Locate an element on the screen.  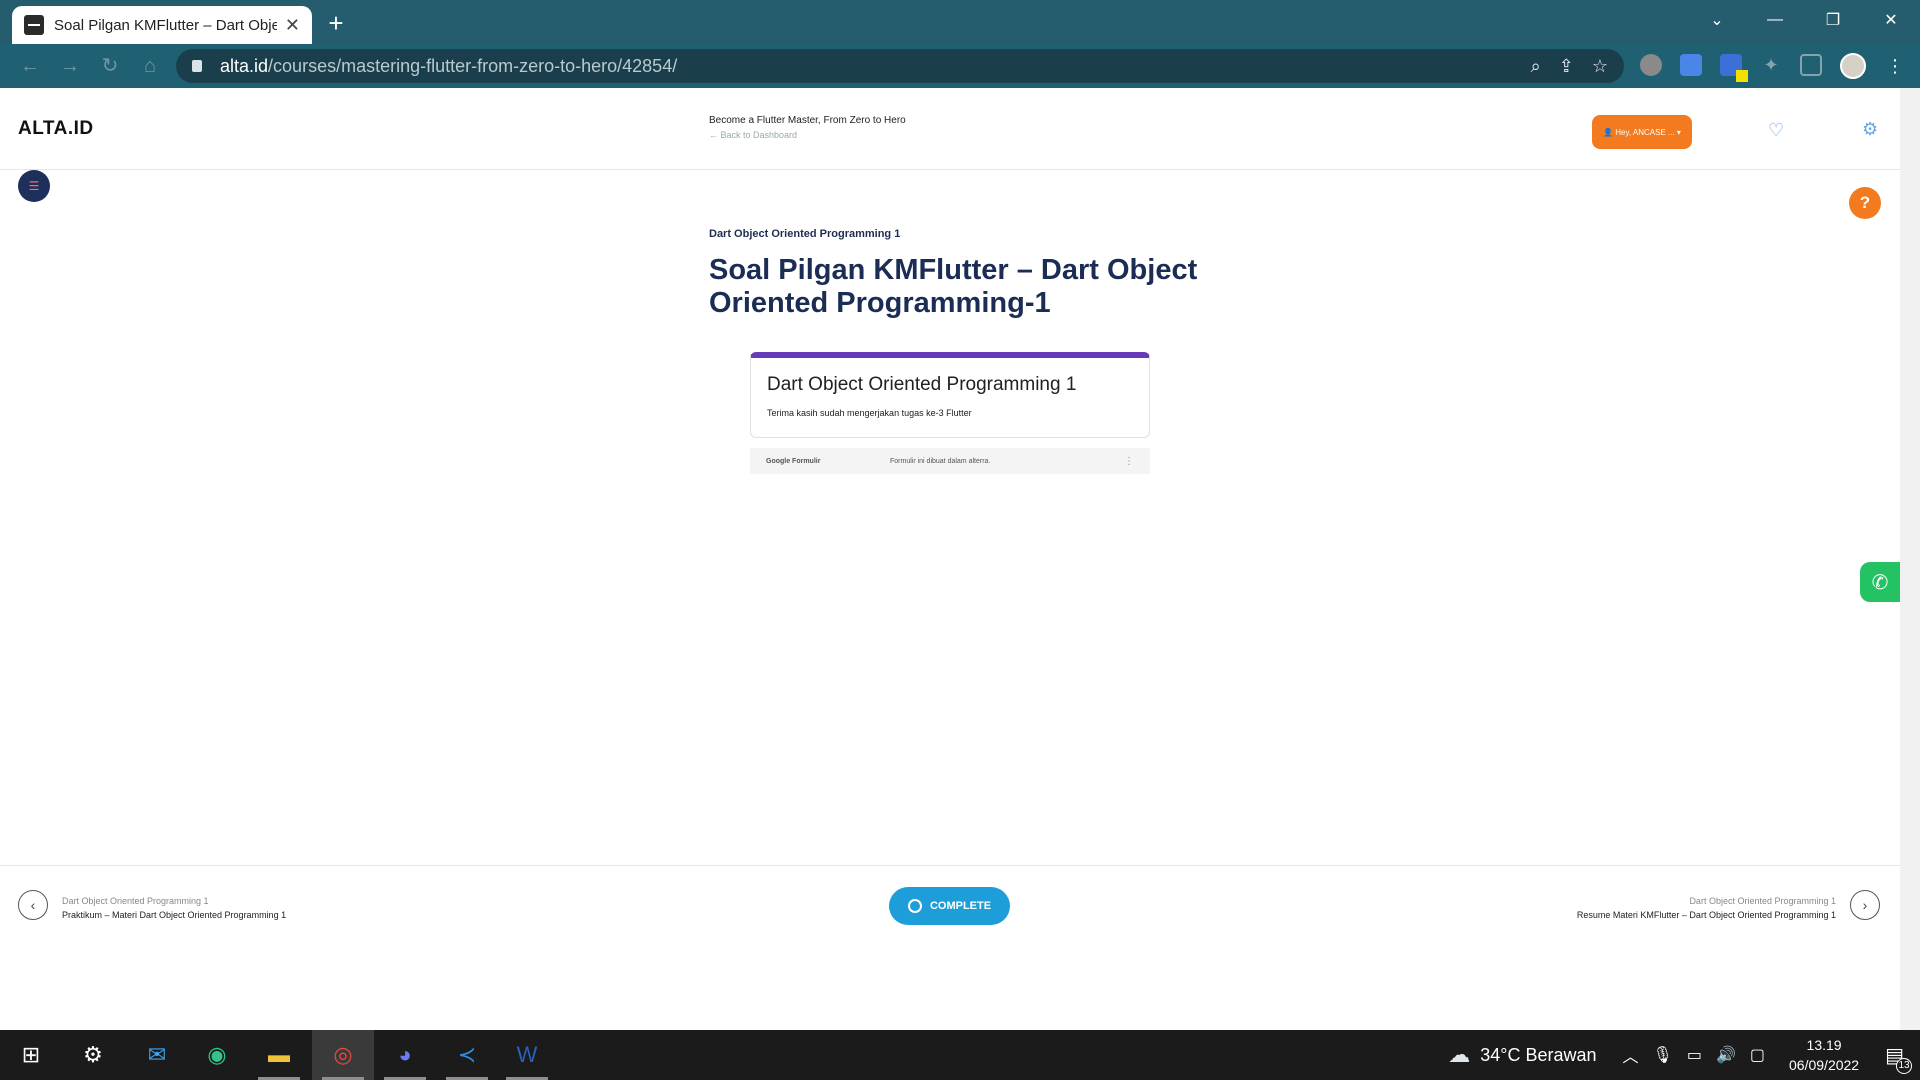
settings-gear-icon-taskbar: ⚙ is located at coordinates (93, 1055).